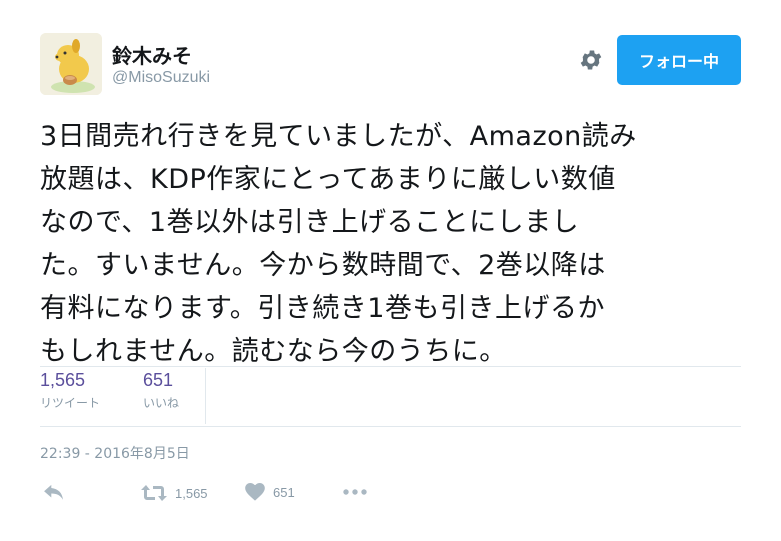  I want to click on stats-separator, so click(205, 396).